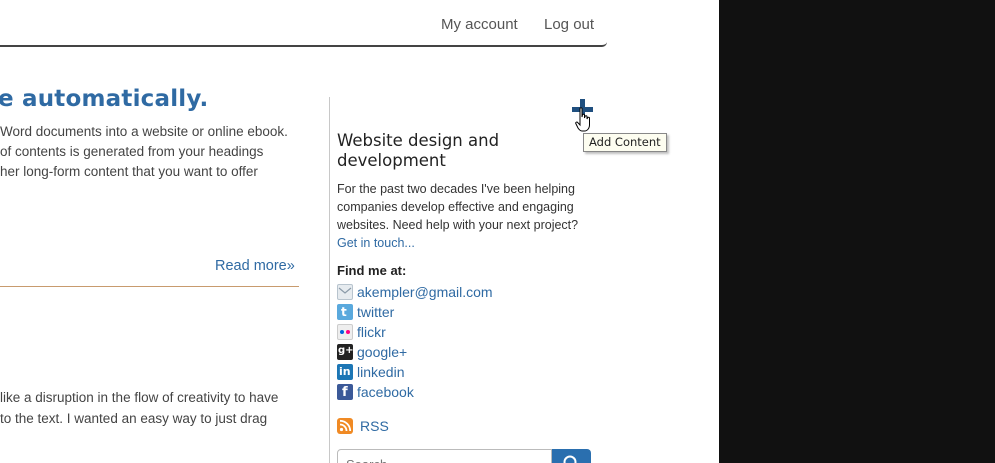 Image resolution: width=995 pixels, height=463 pixels. I want to click on top-nav: My account Log out, so click(303, 23).